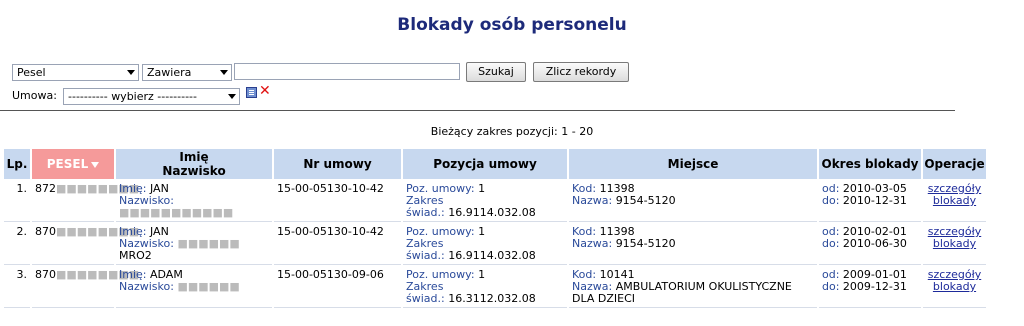 The width and height of the screenshot is (1024, 326). What do you see at coordinates (512, 25) in the screenshot?
I see `page-title: Blokady osób personelu` at bounding box center [512, 25].